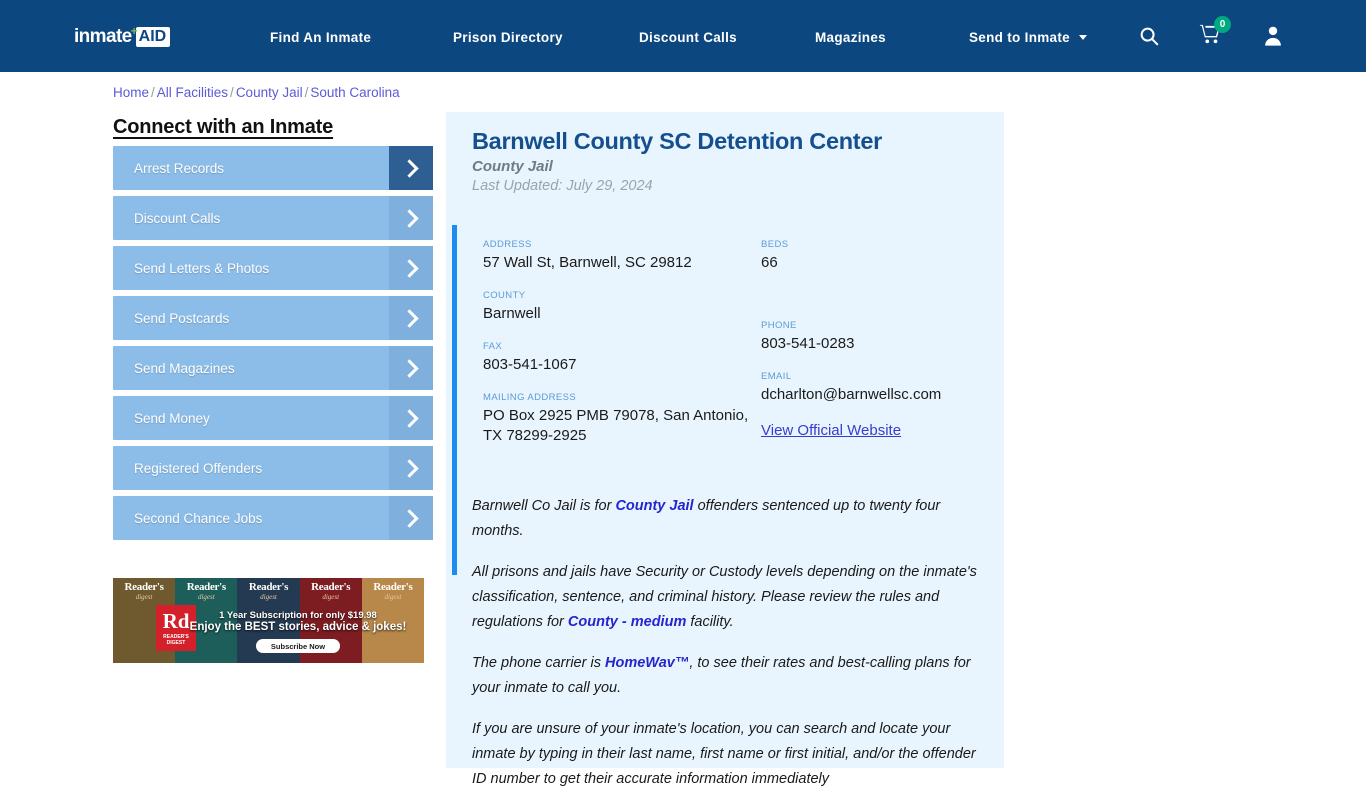 The image size is (1366, 808). What do you see at coordinates (507, 244) in the screenshot?
I see `field-label: ADDRESS` at bounding box center [507, 244].